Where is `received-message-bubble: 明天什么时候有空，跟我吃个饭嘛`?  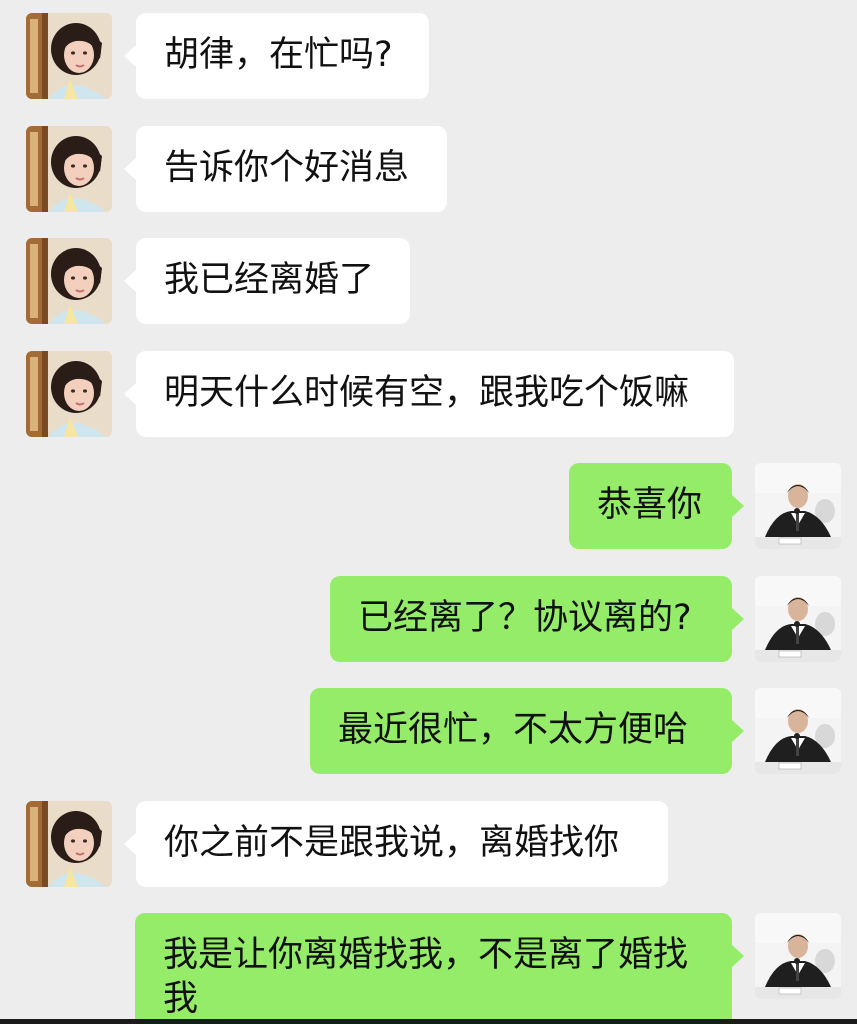
received-message-bubble: 明天什么时候有空，跟我吃个饭嘛 is located at coordinates (429, 394).